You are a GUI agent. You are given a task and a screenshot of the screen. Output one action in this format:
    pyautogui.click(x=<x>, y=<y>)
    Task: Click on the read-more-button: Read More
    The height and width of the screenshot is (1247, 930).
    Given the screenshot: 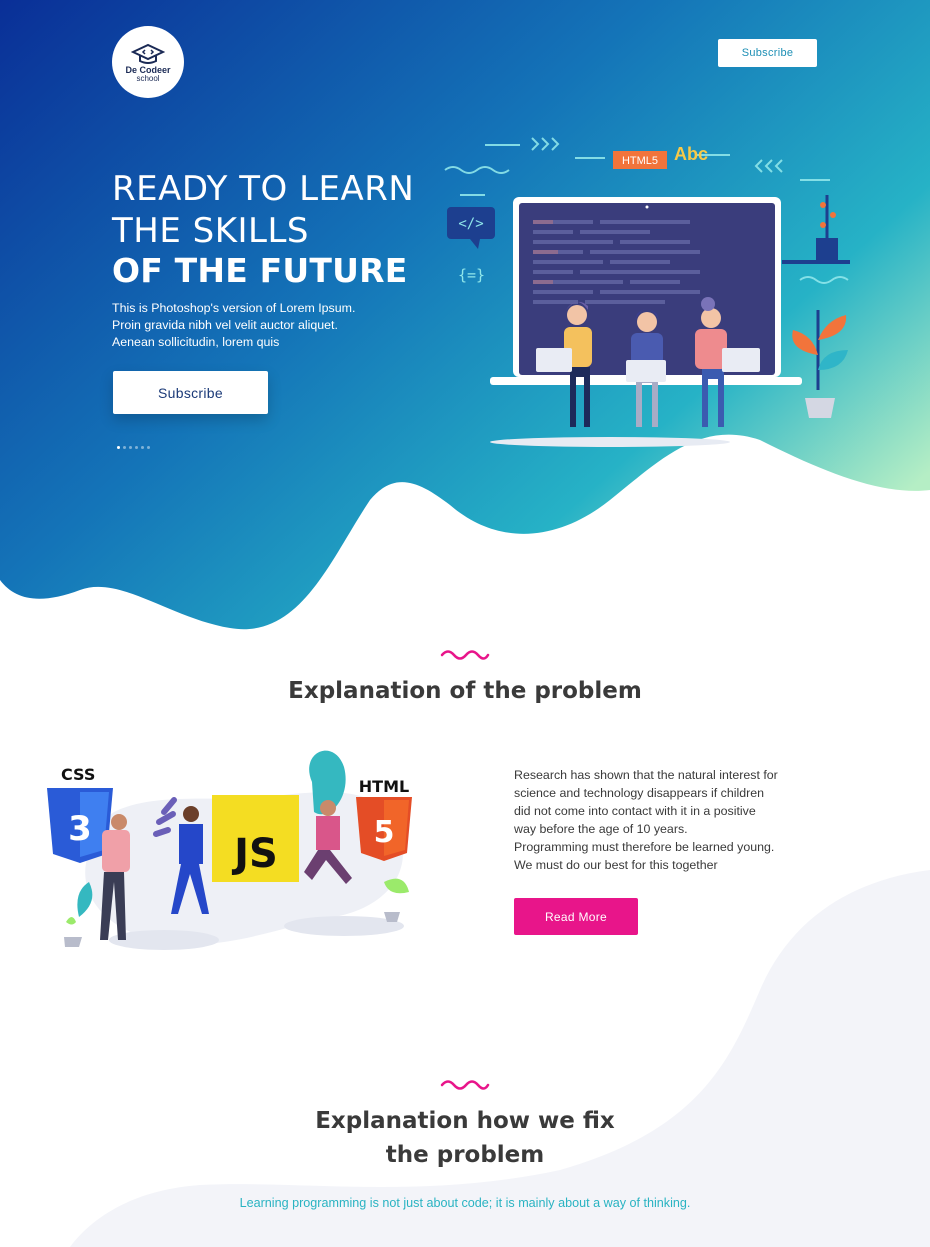 What is the action you would take?
    pyautogui.click(x=576, y=916)
    